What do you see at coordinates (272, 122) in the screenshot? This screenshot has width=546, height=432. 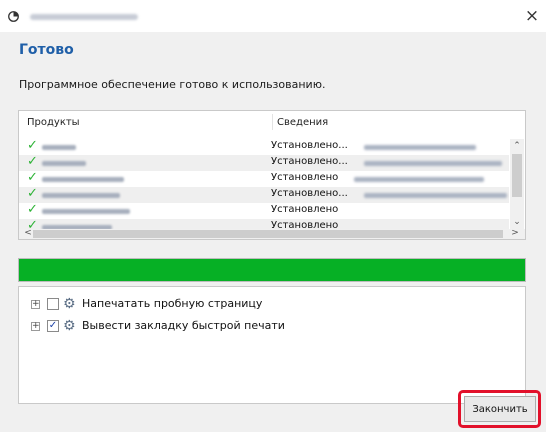 I see `column-divider` at bounding box center [272, 122].